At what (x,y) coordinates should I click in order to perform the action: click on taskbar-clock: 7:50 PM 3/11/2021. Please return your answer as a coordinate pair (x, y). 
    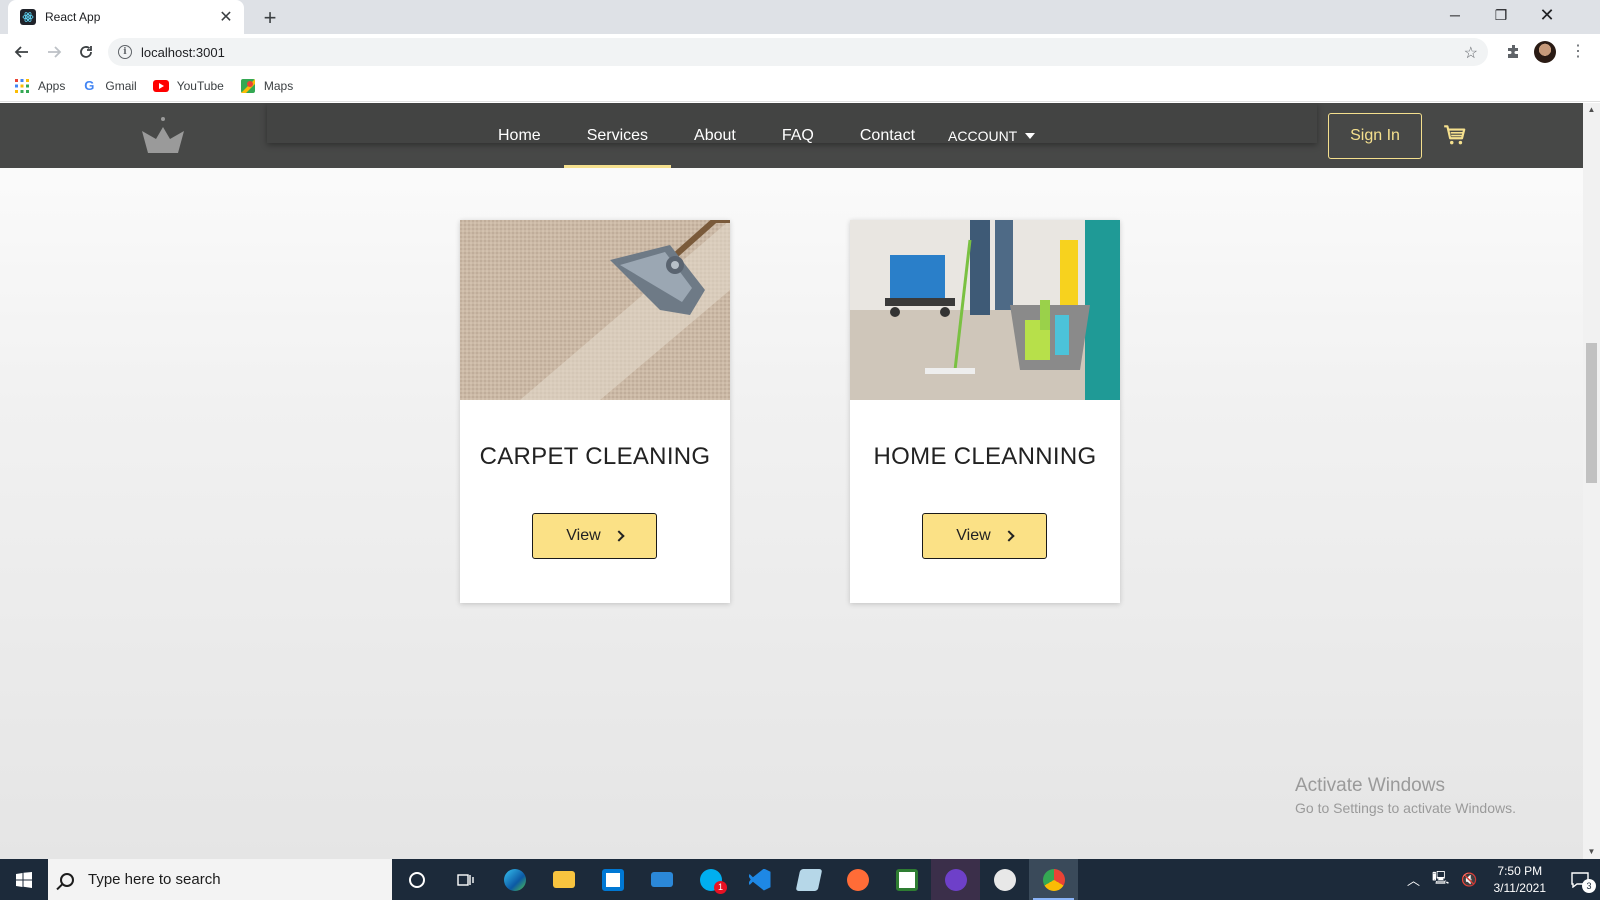
    Looking at the image, I should click on (1520, 880).